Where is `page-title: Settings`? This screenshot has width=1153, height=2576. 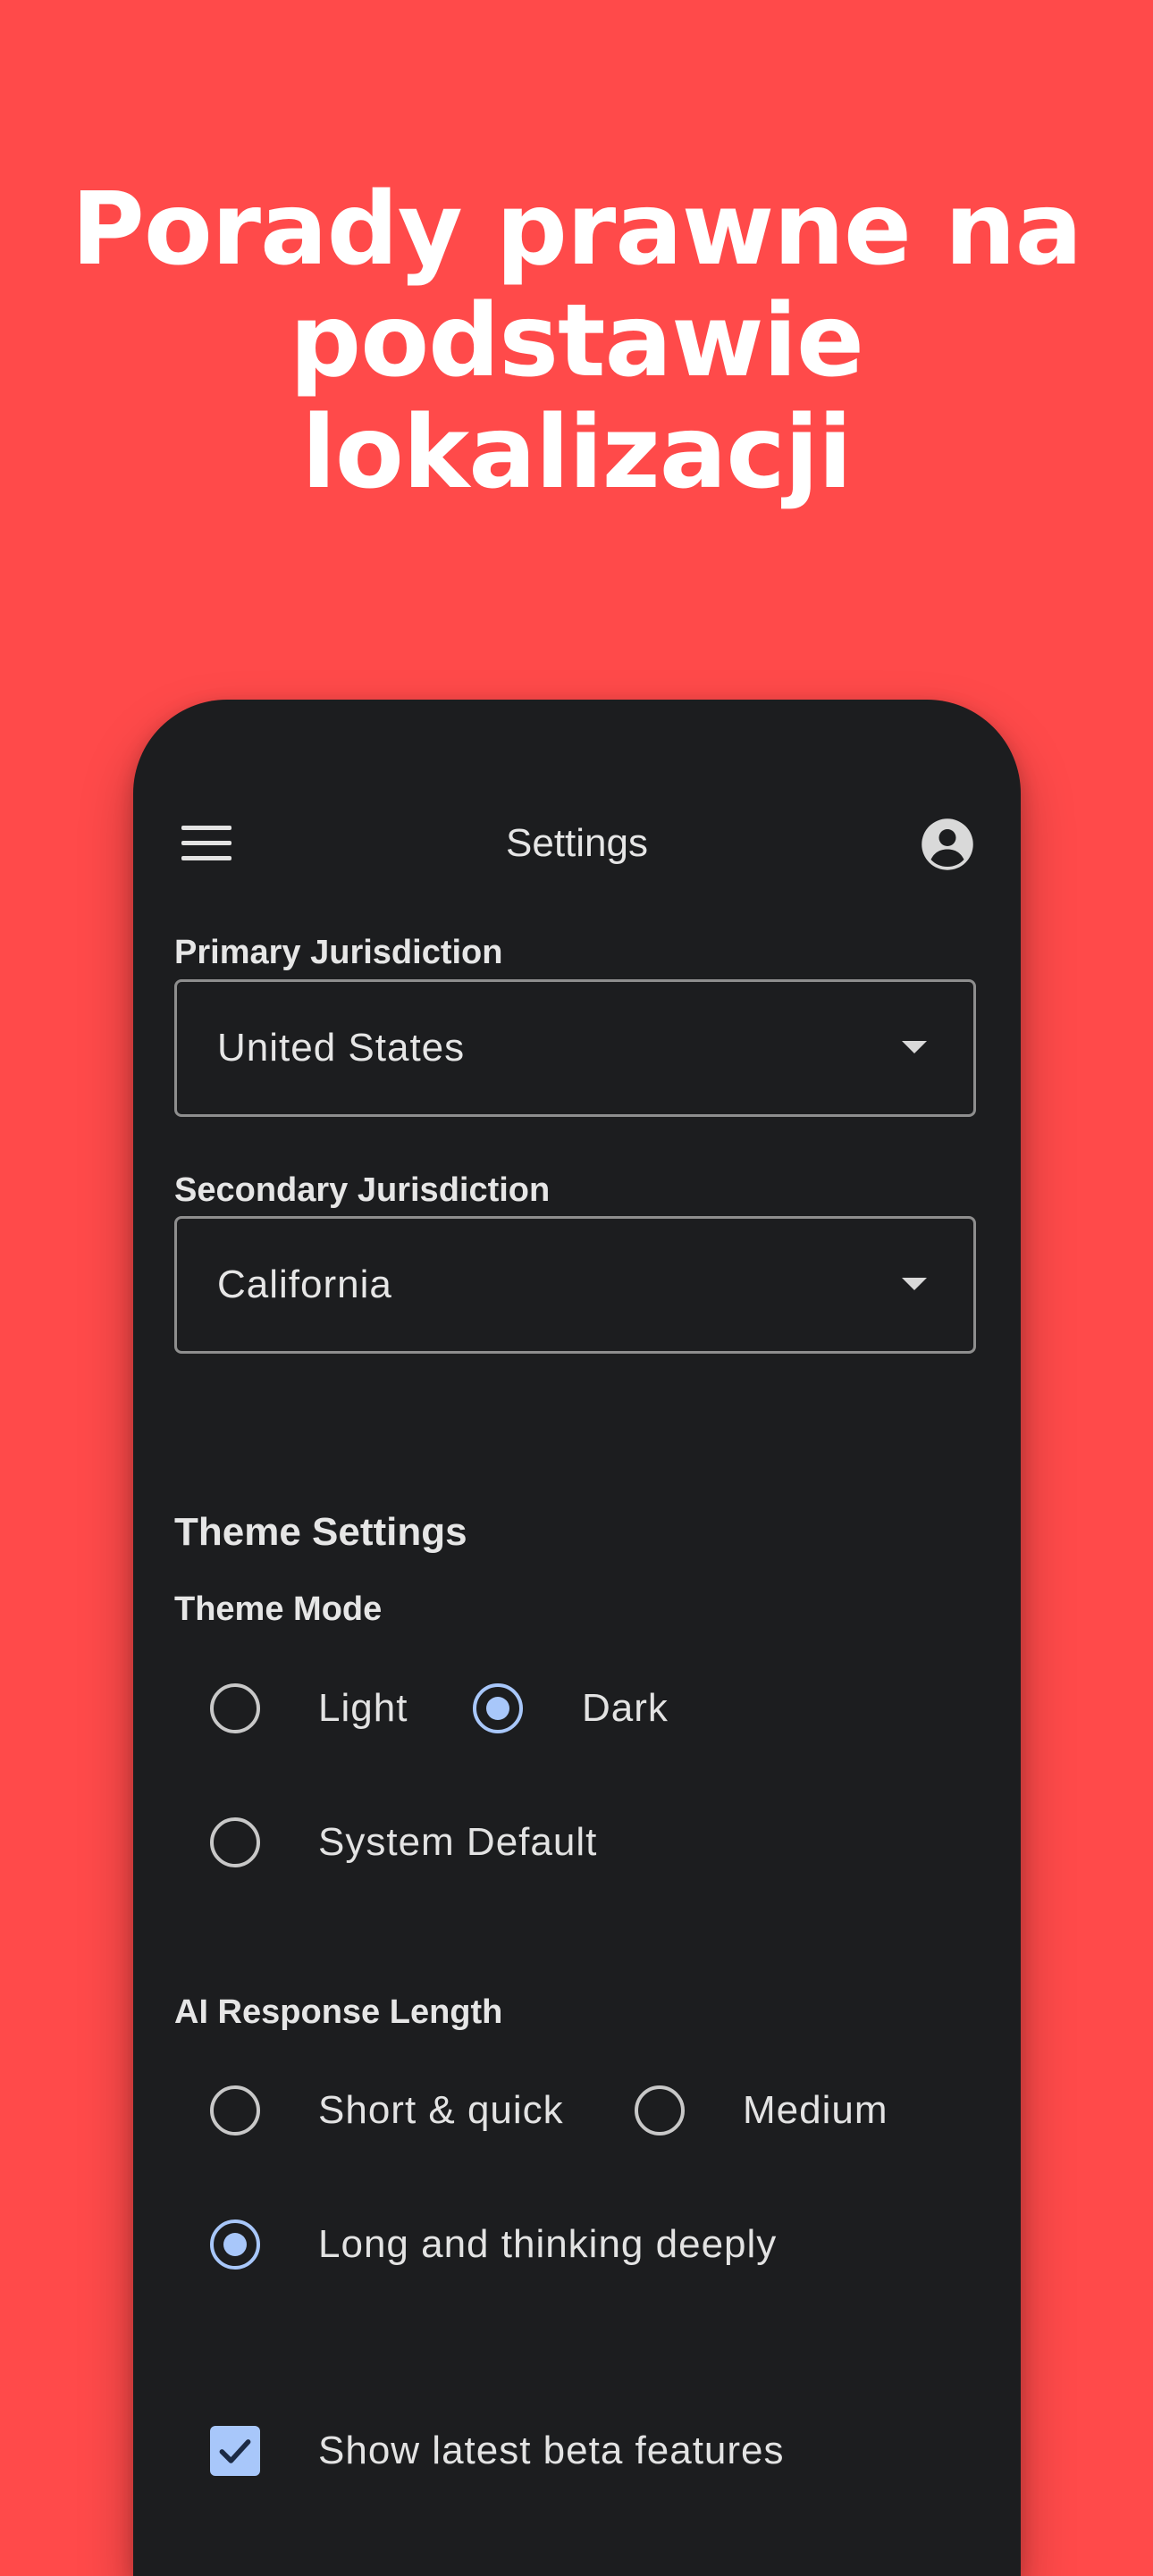
page-title: Settings is located at coordinates (577, 843).